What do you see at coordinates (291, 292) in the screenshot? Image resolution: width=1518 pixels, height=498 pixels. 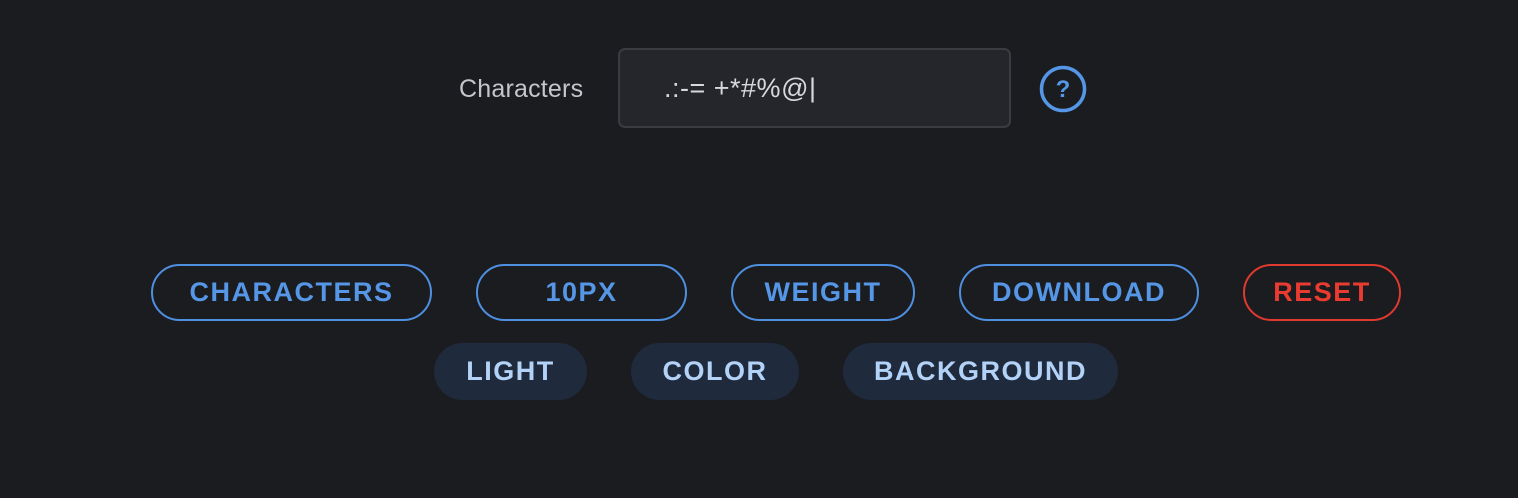 I see `characters-button: CHARACTERS` at bounding box center [291, 292].